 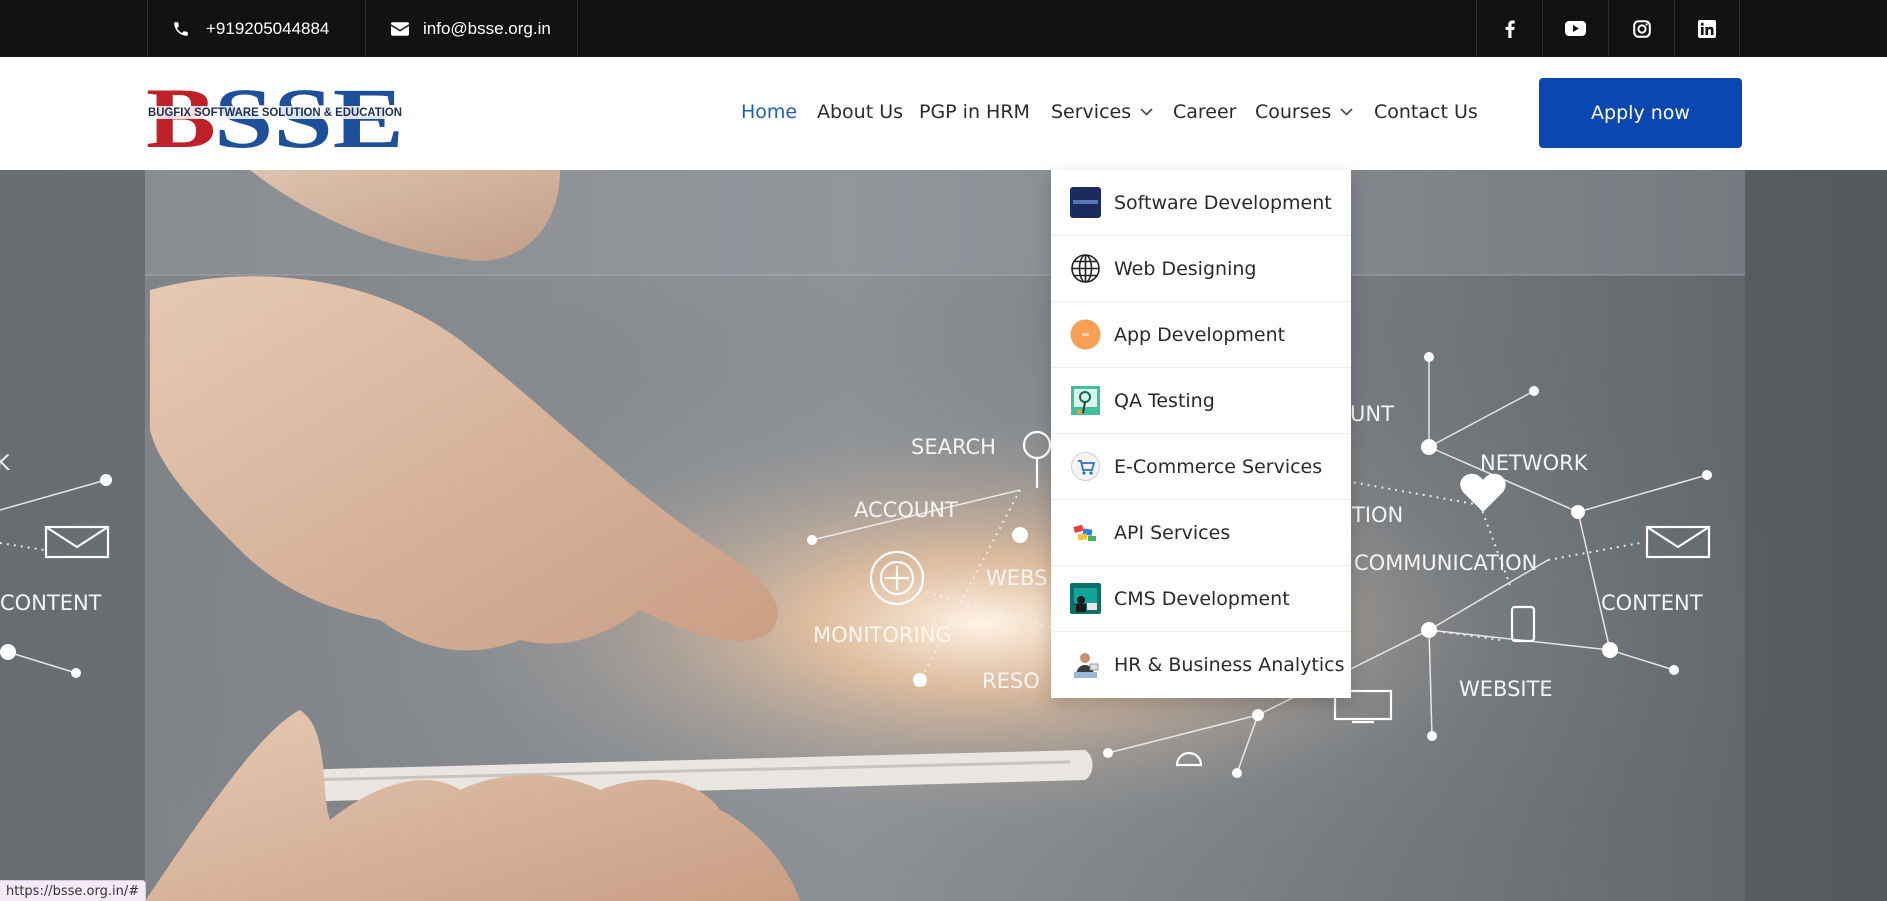 I want to click on app-development-icon, so click(x=1085, y=334).